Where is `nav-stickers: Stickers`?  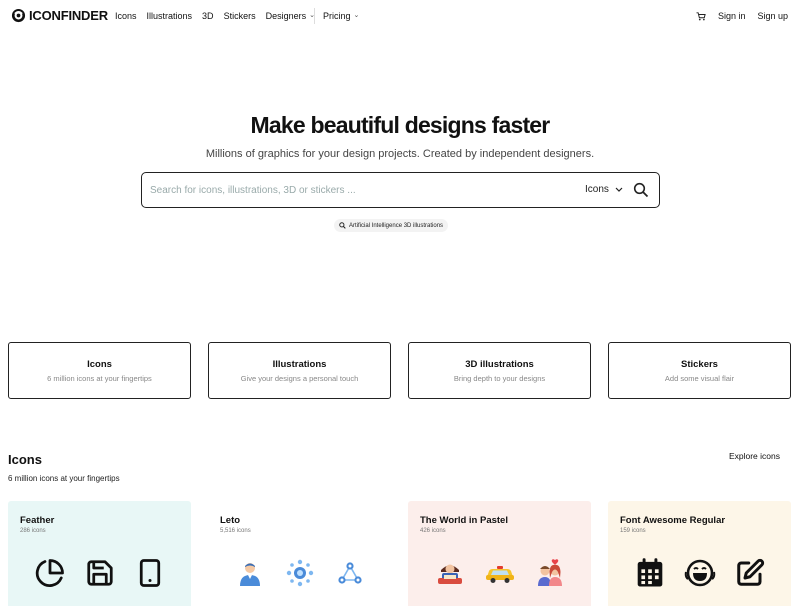 nav-stickers: Stickers is located at coordinates (240, 16).